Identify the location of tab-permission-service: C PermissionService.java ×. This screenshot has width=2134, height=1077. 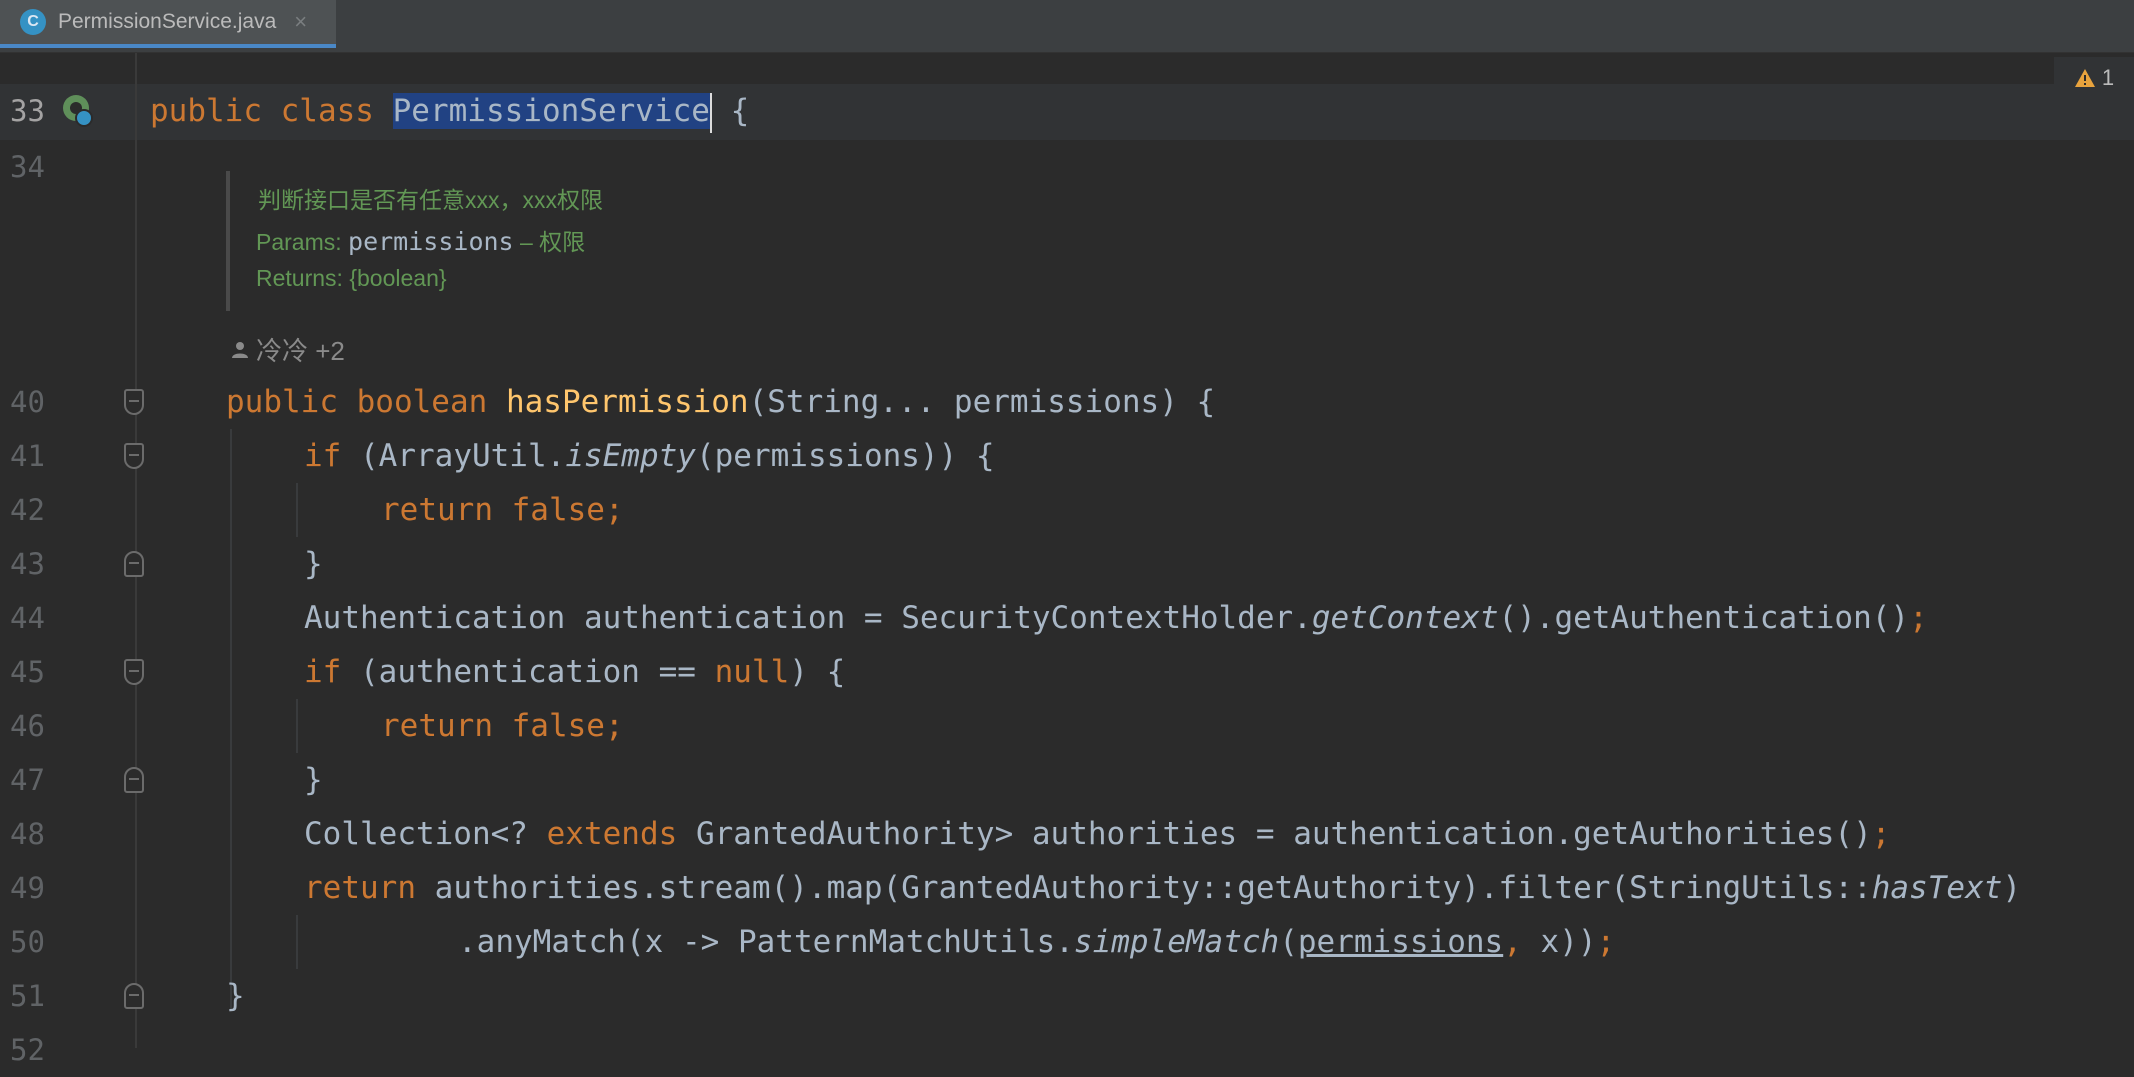
(168, 24).